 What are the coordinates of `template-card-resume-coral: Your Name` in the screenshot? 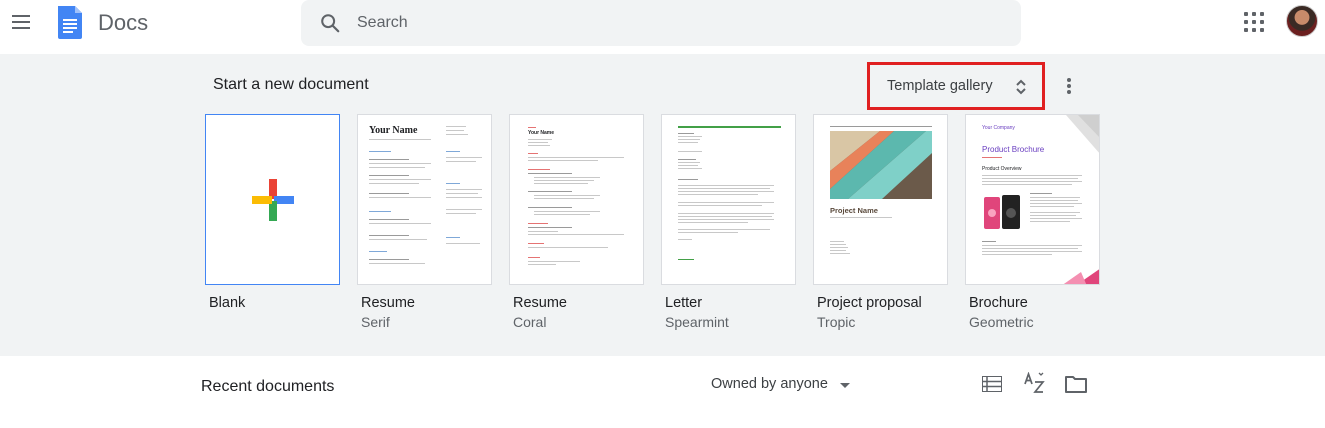 It's located at (576, 199).